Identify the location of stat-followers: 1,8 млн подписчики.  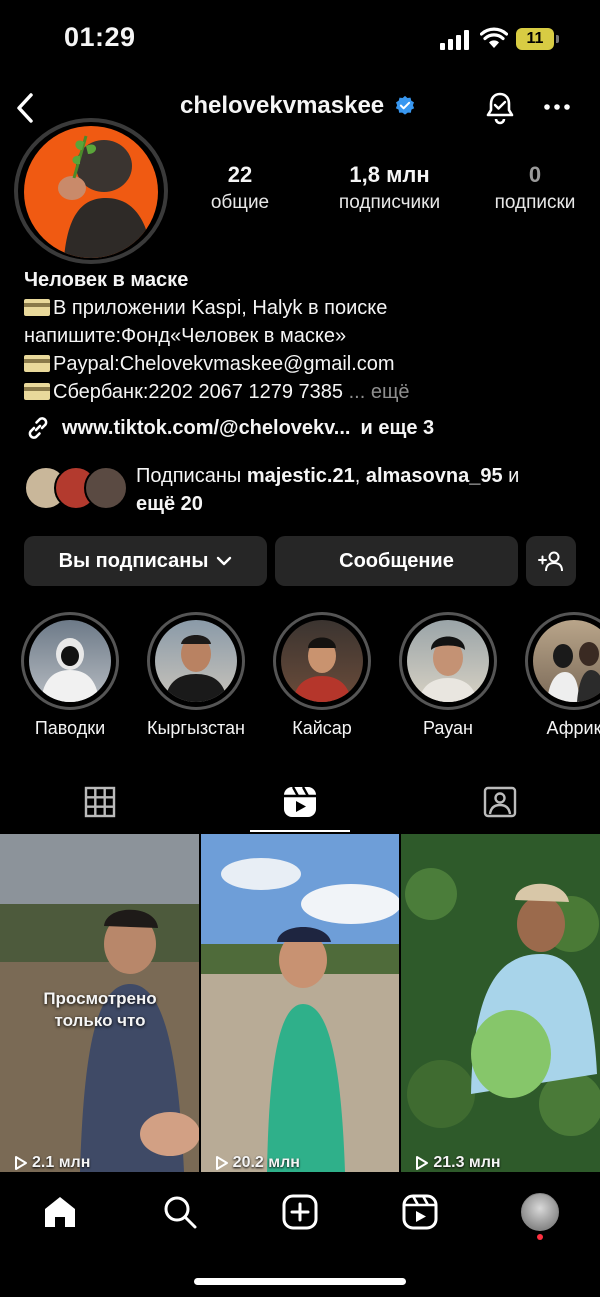
(389, 188).